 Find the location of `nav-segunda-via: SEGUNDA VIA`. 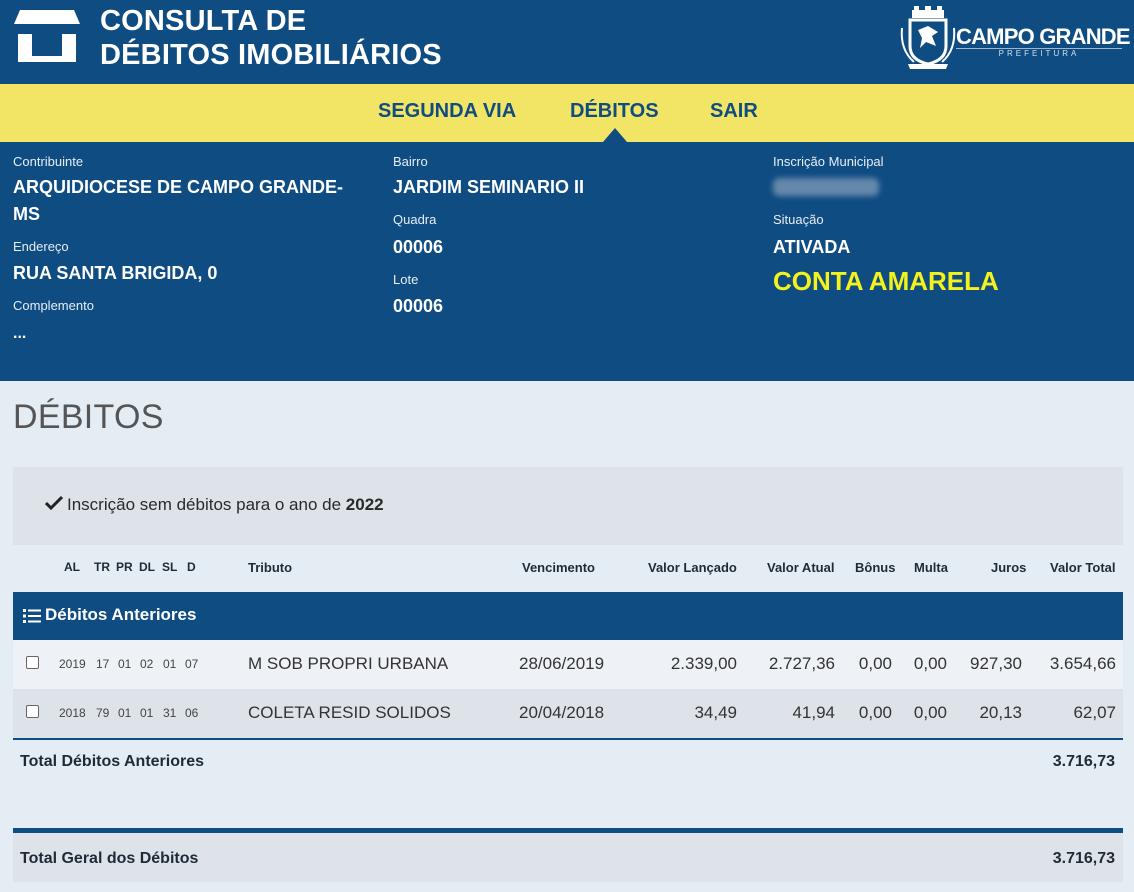

nav-segunda-via: SEGUNDA VIA is located at coordinates (447, 111).